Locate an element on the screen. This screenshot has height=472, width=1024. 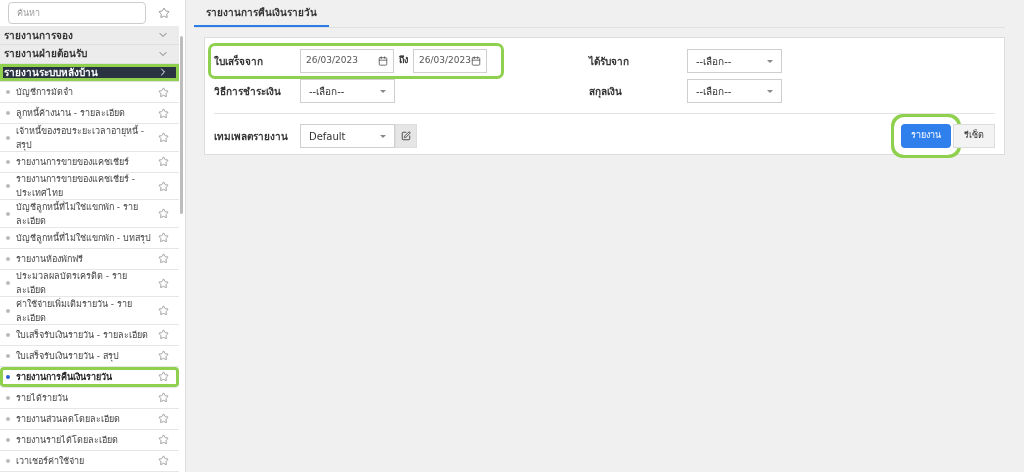
edit-button is located at coordinates (406, 136).